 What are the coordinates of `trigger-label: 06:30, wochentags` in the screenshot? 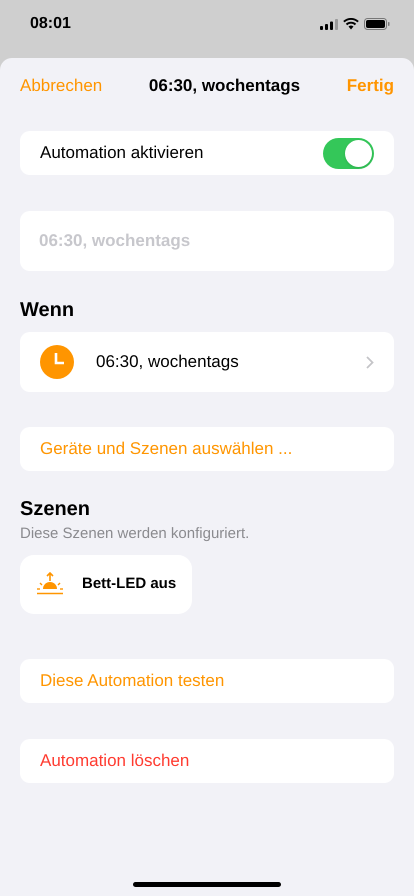 It's located at (168, 362).